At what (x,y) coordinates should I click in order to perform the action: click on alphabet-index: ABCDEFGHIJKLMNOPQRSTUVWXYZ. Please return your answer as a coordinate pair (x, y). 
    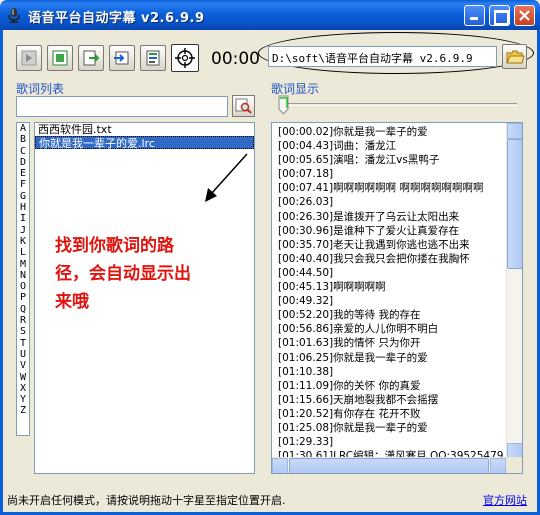
    Looking at the image, I should click on (23, 279).